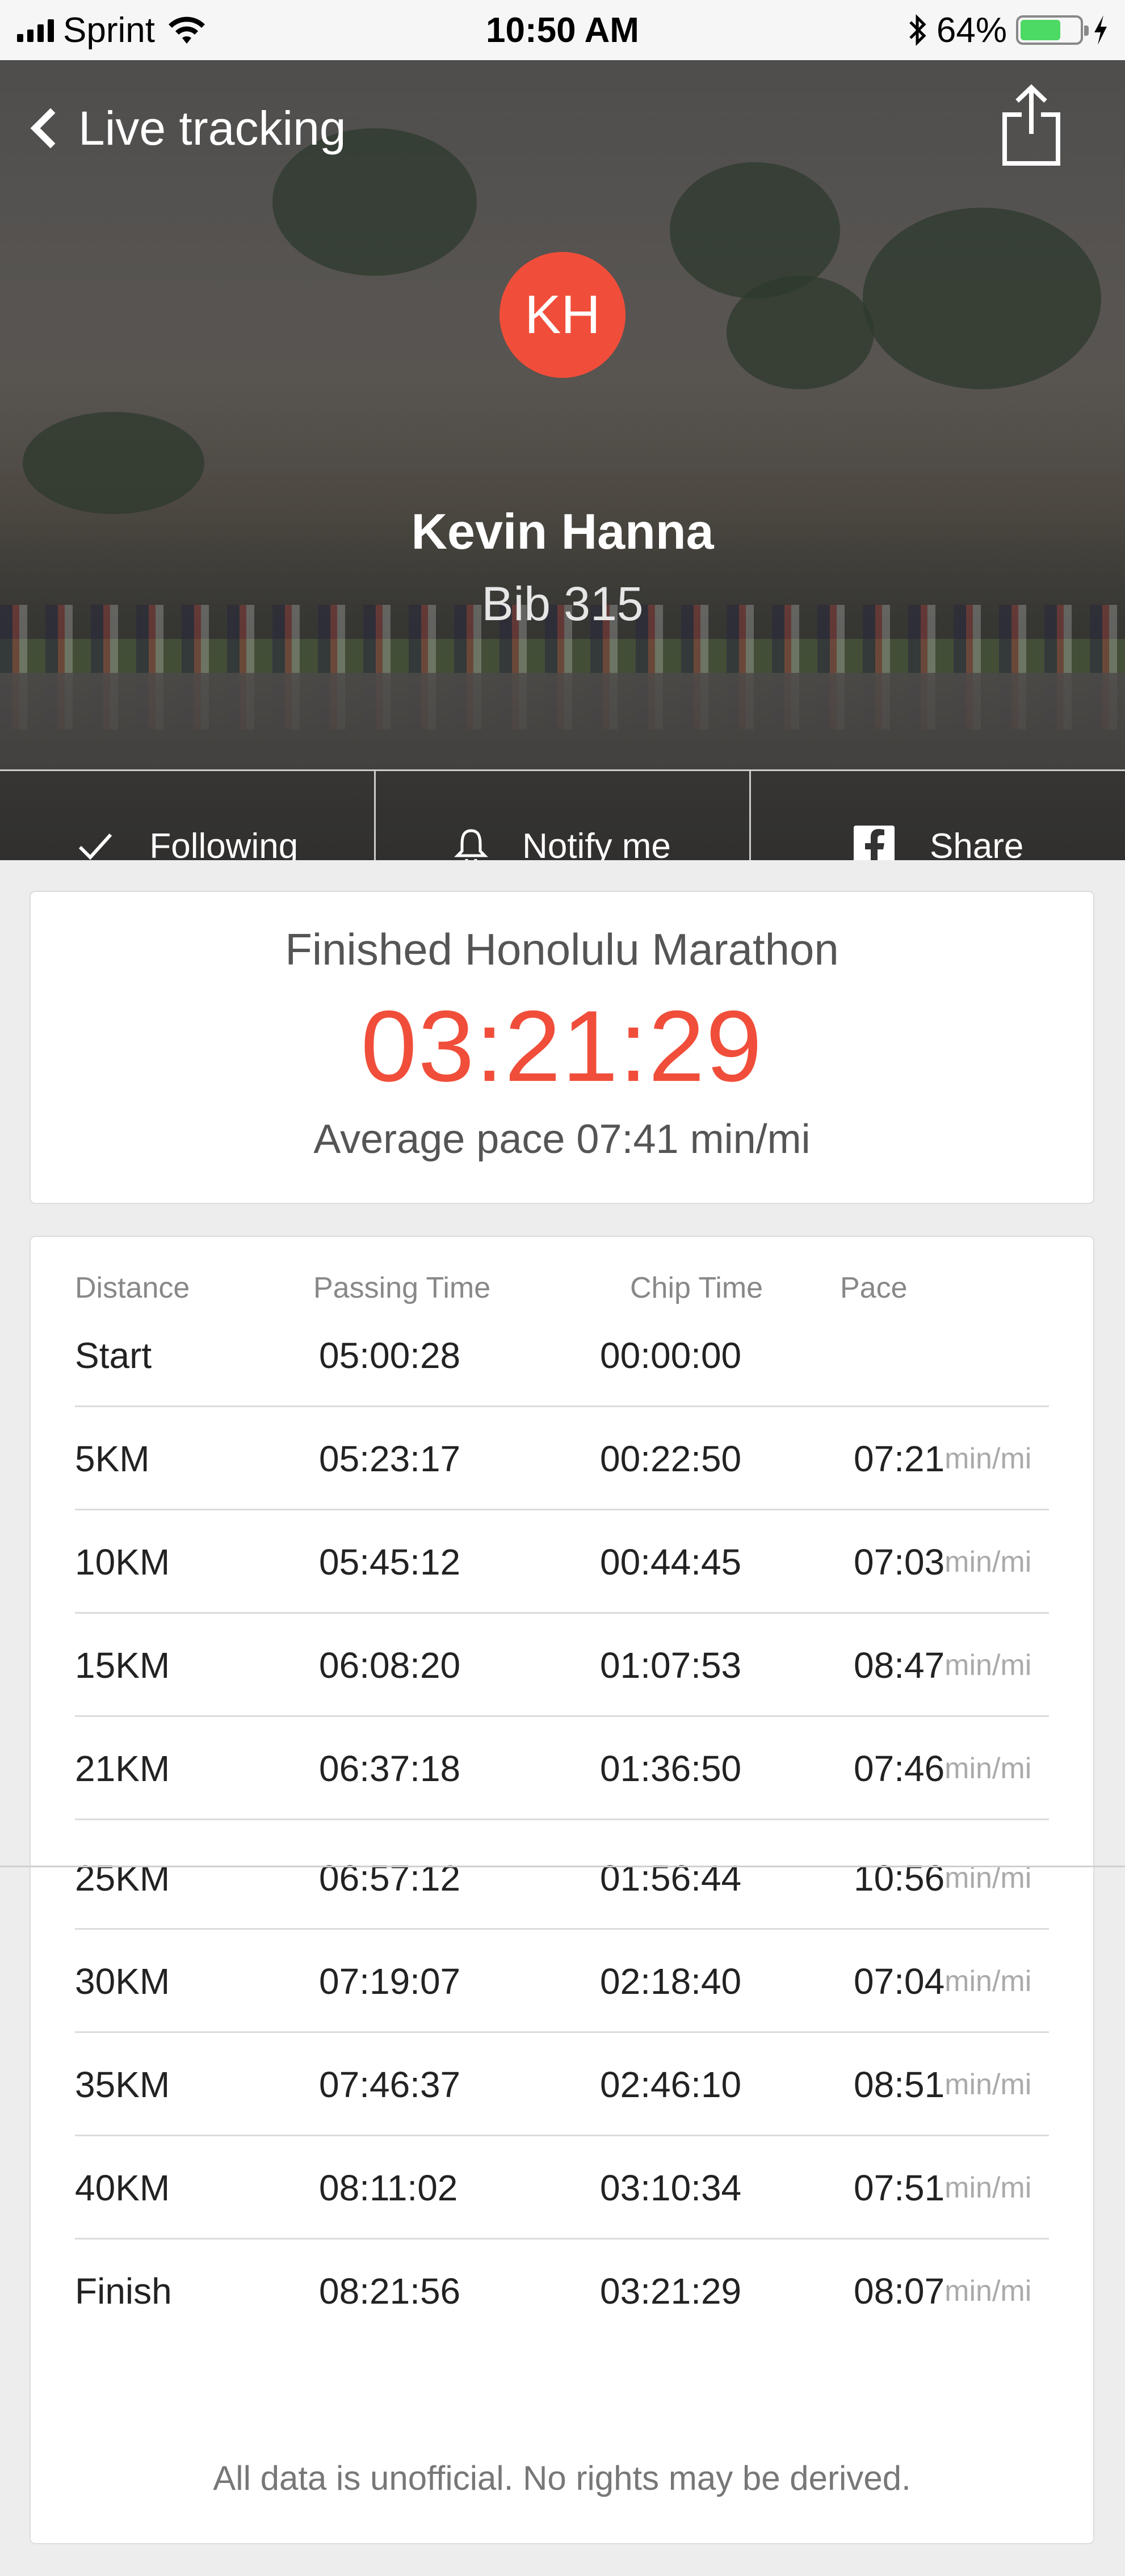  I want to click on split-distance: 5KM, so click(112, 1458).